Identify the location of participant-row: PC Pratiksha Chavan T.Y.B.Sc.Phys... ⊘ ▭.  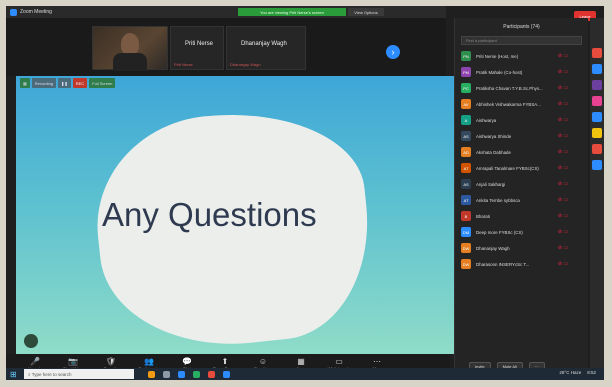
(521, 88).